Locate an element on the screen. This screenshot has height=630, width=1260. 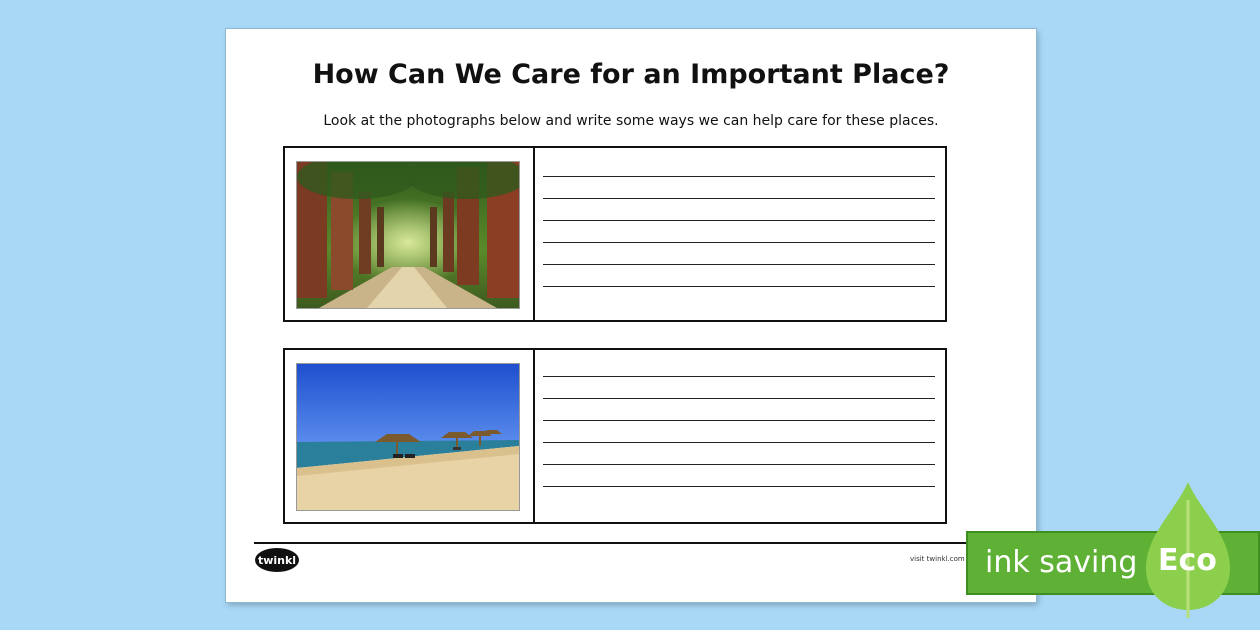
twinkl-logo: twinkl is located at coordinates (277, 560).